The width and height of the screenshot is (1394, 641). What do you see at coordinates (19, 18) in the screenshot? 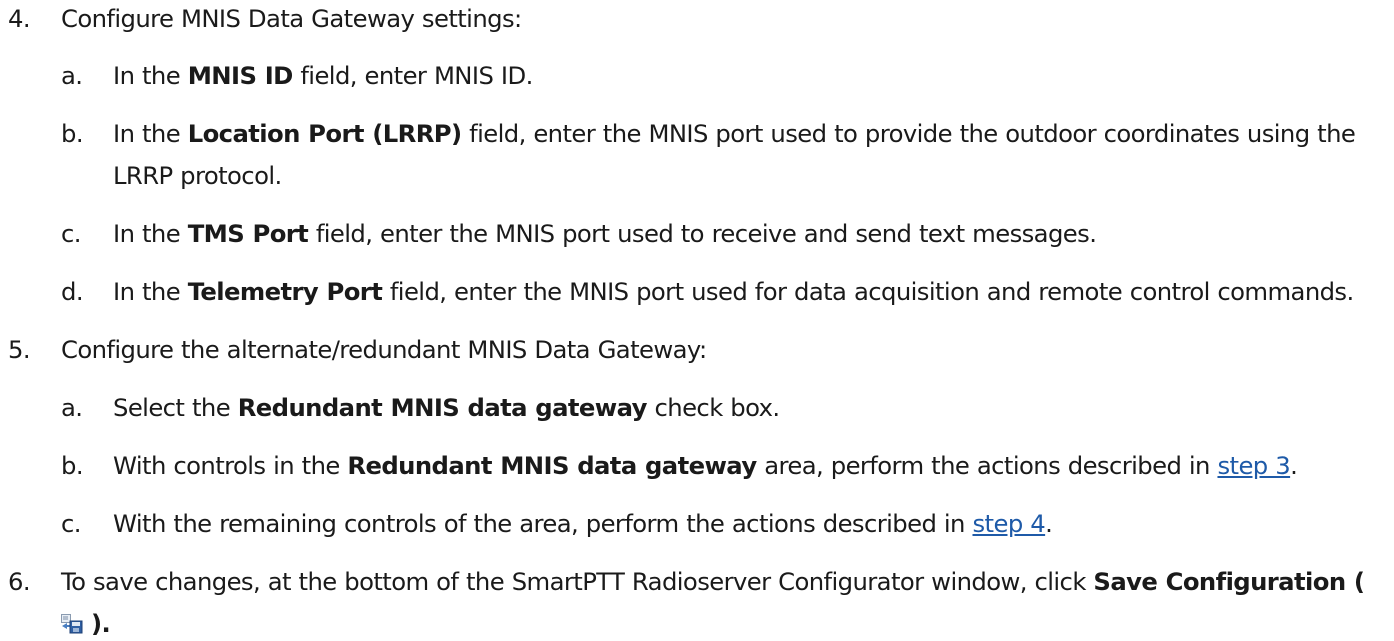
I see `step-number: 4.` at bounding box center [19, 18].